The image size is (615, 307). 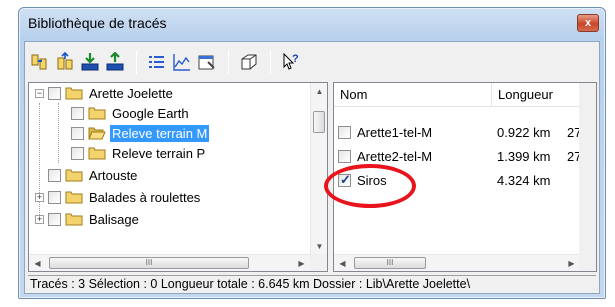 I want to click on 3d-view-button, so click(x=249, y=62).